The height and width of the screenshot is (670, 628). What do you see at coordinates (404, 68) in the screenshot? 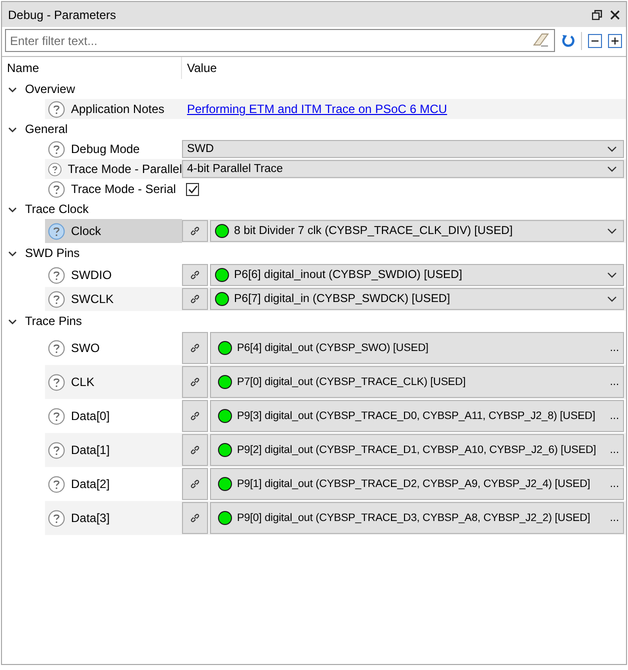
I see `column-header: Value` at bounding box center [404, 68].